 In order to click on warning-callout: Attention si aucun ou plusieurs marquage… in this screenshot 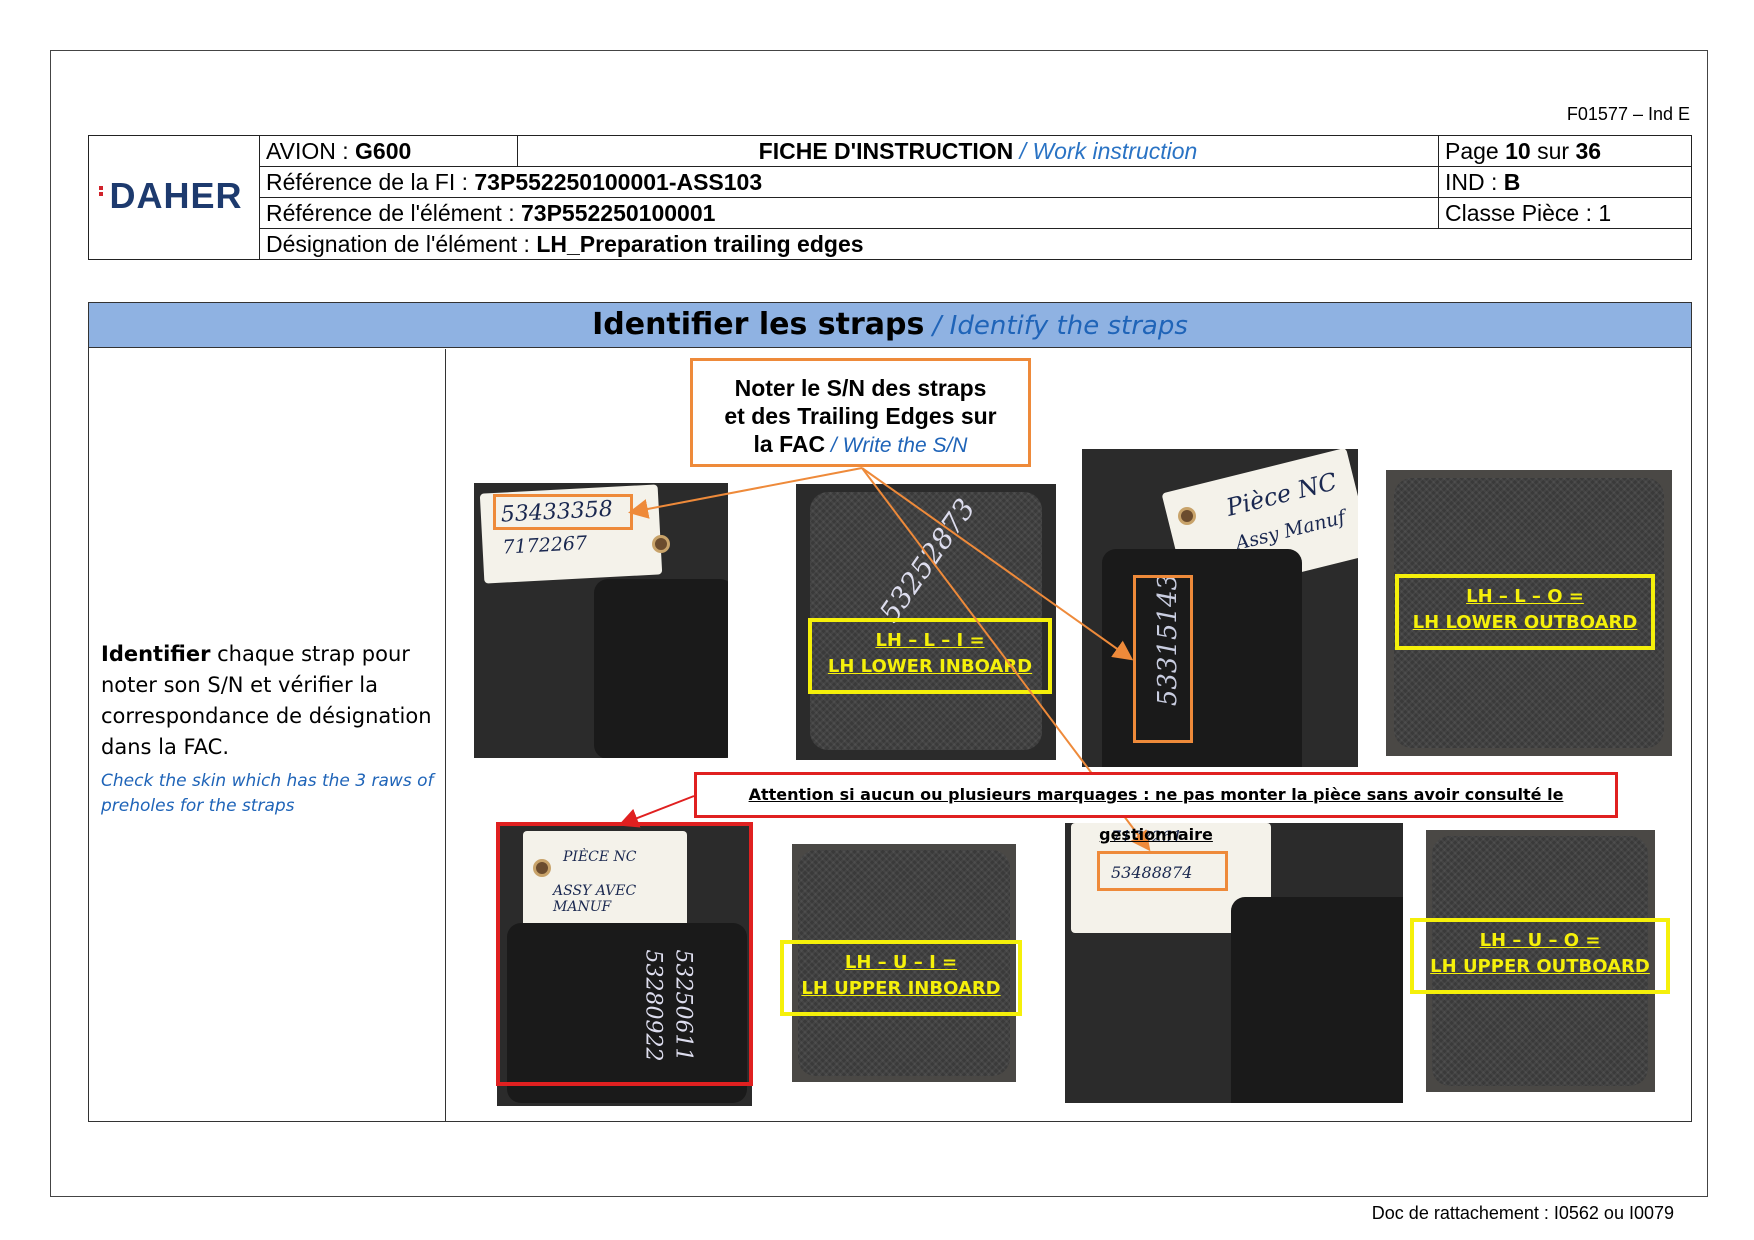, I will do `click(1156, 808)`.